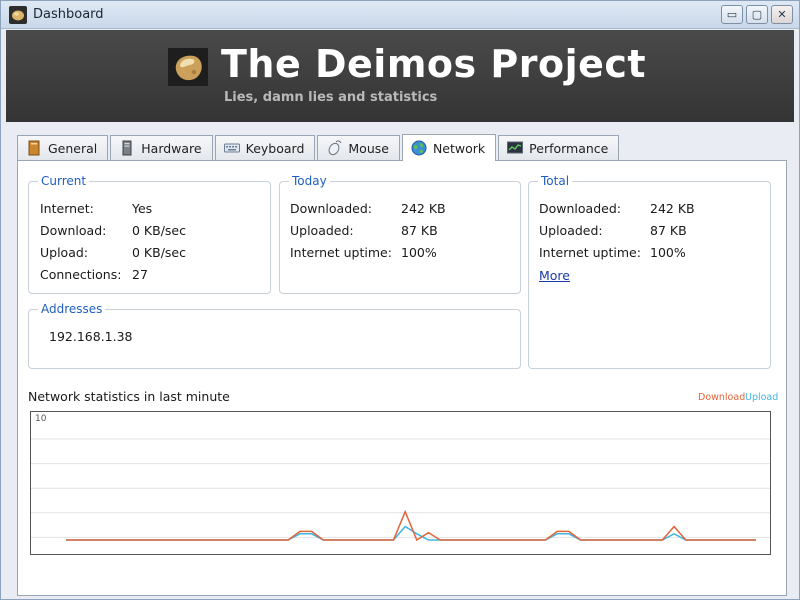  Describe the element at coordinates (322, 230) in the screenshot. I see `today-uploaded-label: Uploaded:` at that location.